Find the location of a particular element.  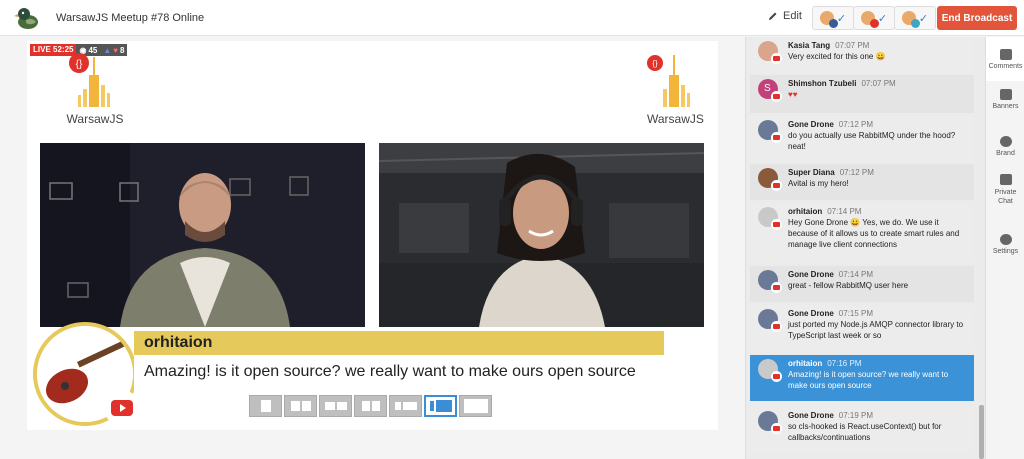

periscope-icon is located at coordinates (915, 23).